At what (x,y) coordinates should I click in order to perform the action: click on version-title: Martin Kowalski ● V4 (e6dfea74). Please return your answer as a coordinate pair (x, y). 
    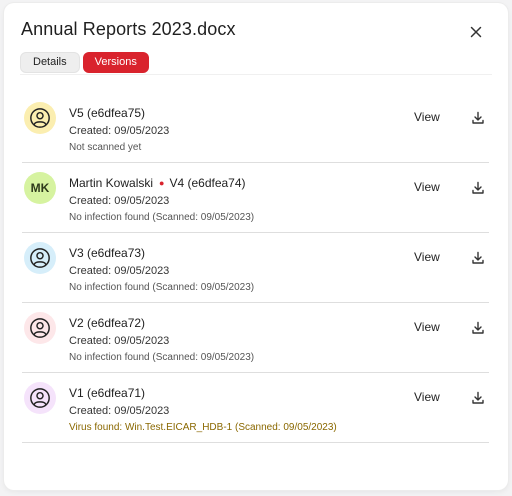
    Looking at the image, I should click on (157, 183).